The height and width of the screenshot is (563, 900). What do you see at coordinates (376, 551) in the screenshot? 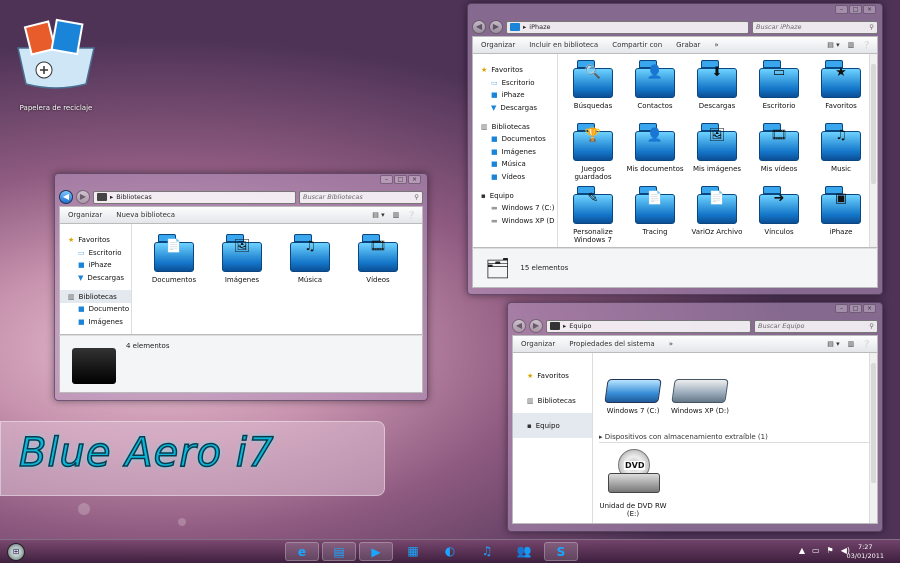
I see `media-player-icon: ▶` at bounding box center [376, 551].